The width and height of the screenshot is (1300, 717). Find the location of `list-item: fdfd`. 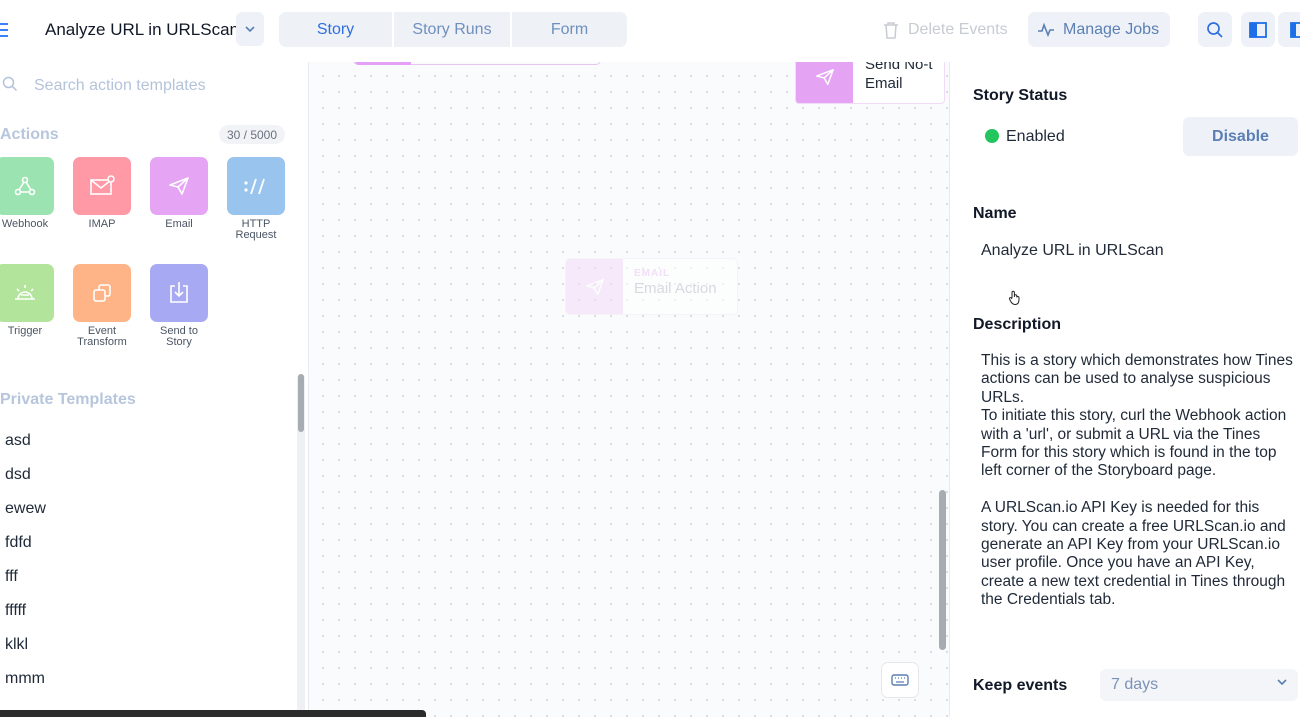

list-item: fdfd is located at coordinates (145, 543).